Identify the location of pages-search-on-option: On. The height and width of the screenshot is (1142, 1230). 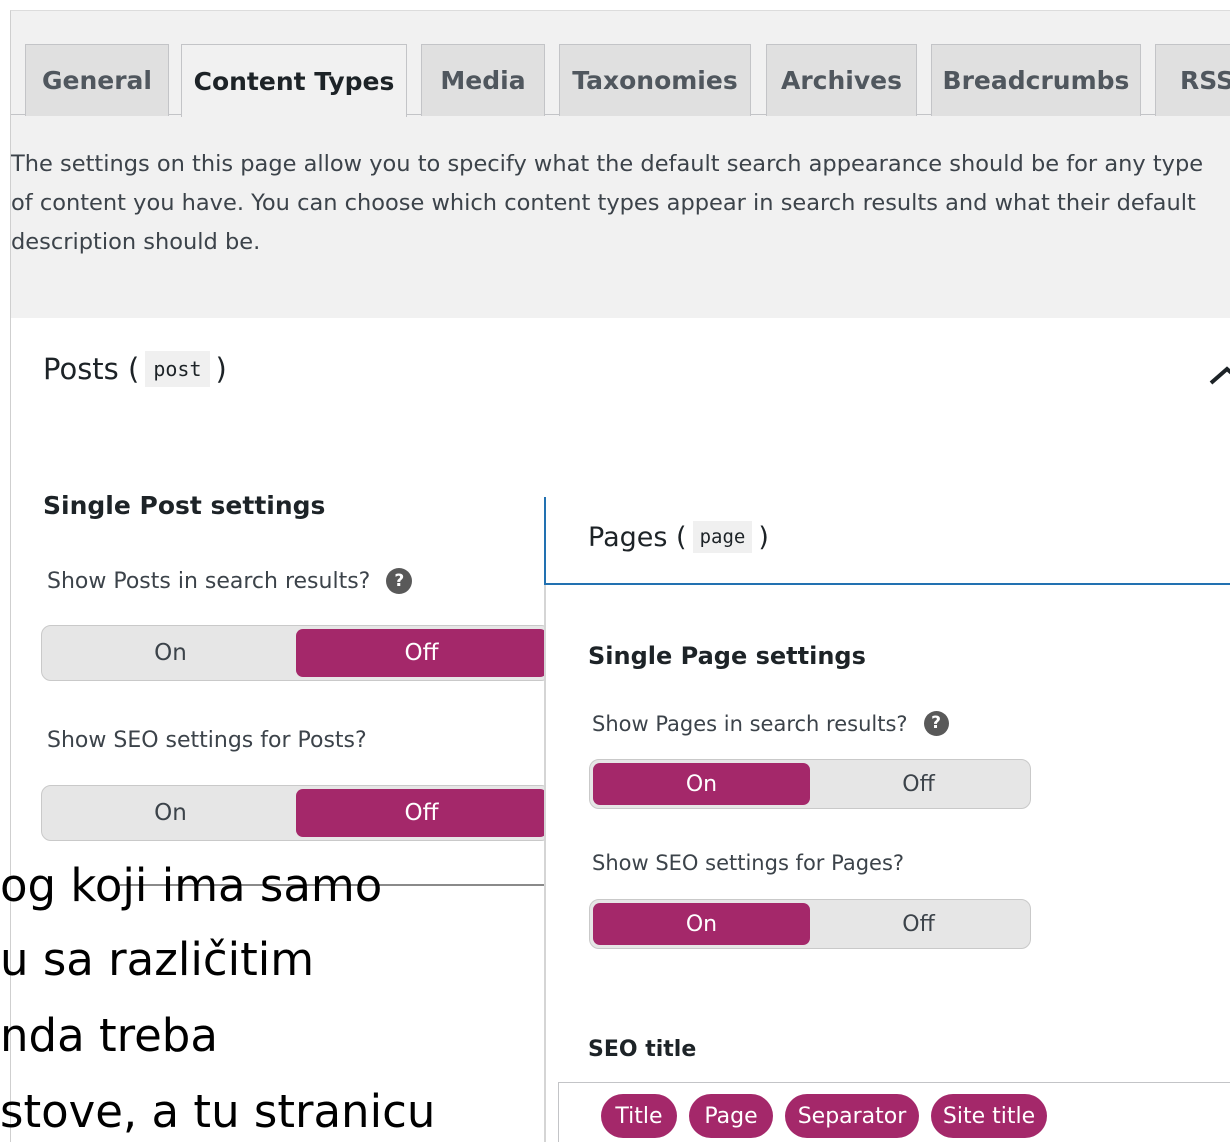
(701, 784).